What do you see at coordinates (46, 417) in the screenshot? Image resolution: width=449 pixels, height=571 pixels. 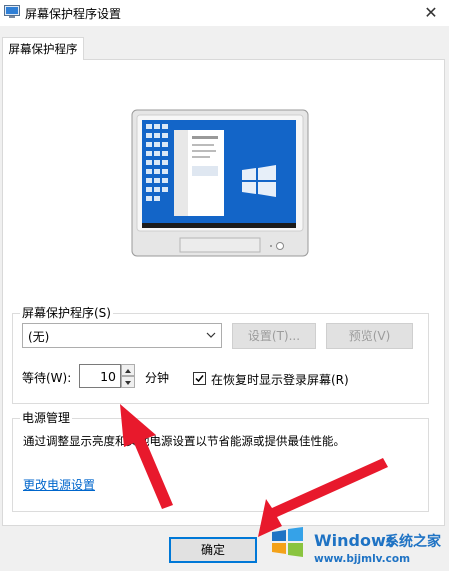 I see `power-group-title: 电源管理` at bounding box center [46, 417].